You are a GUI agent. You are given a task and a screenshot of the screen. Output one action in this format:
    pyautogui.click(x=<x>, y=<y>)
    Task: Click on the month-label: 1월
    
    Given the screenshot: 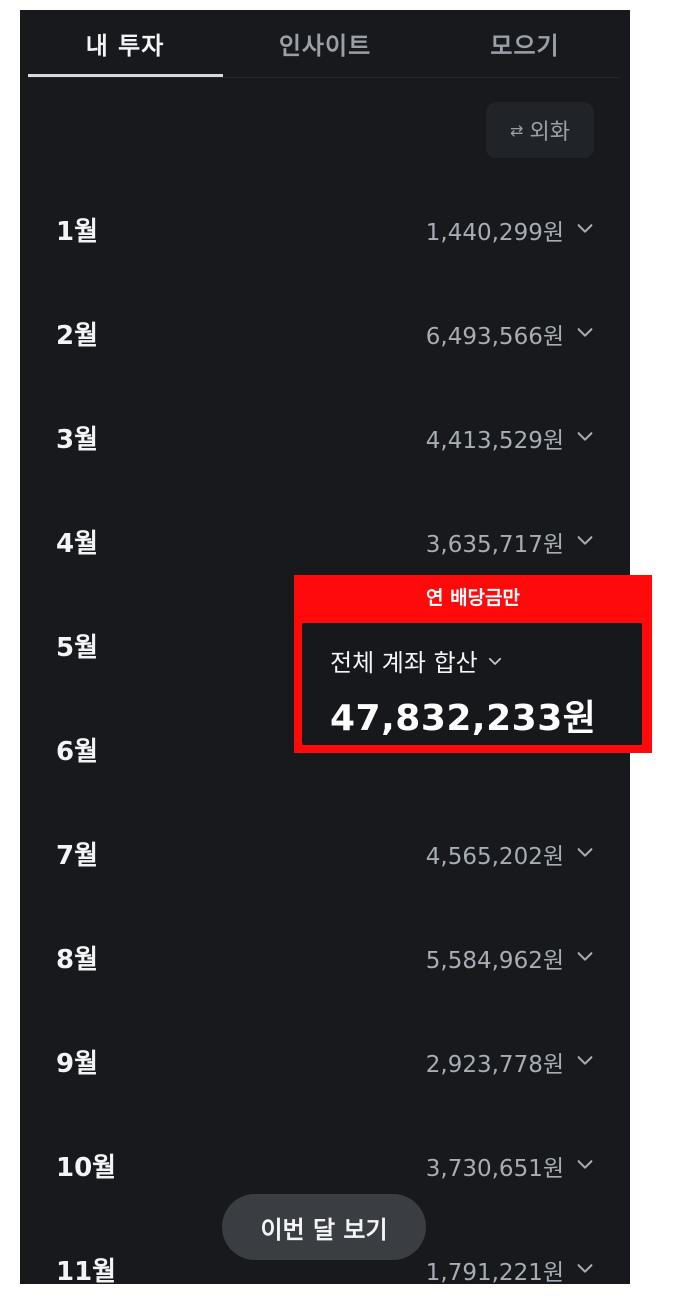 What is the action you would take?
    pyautogui.click(x=77, y=232)
    